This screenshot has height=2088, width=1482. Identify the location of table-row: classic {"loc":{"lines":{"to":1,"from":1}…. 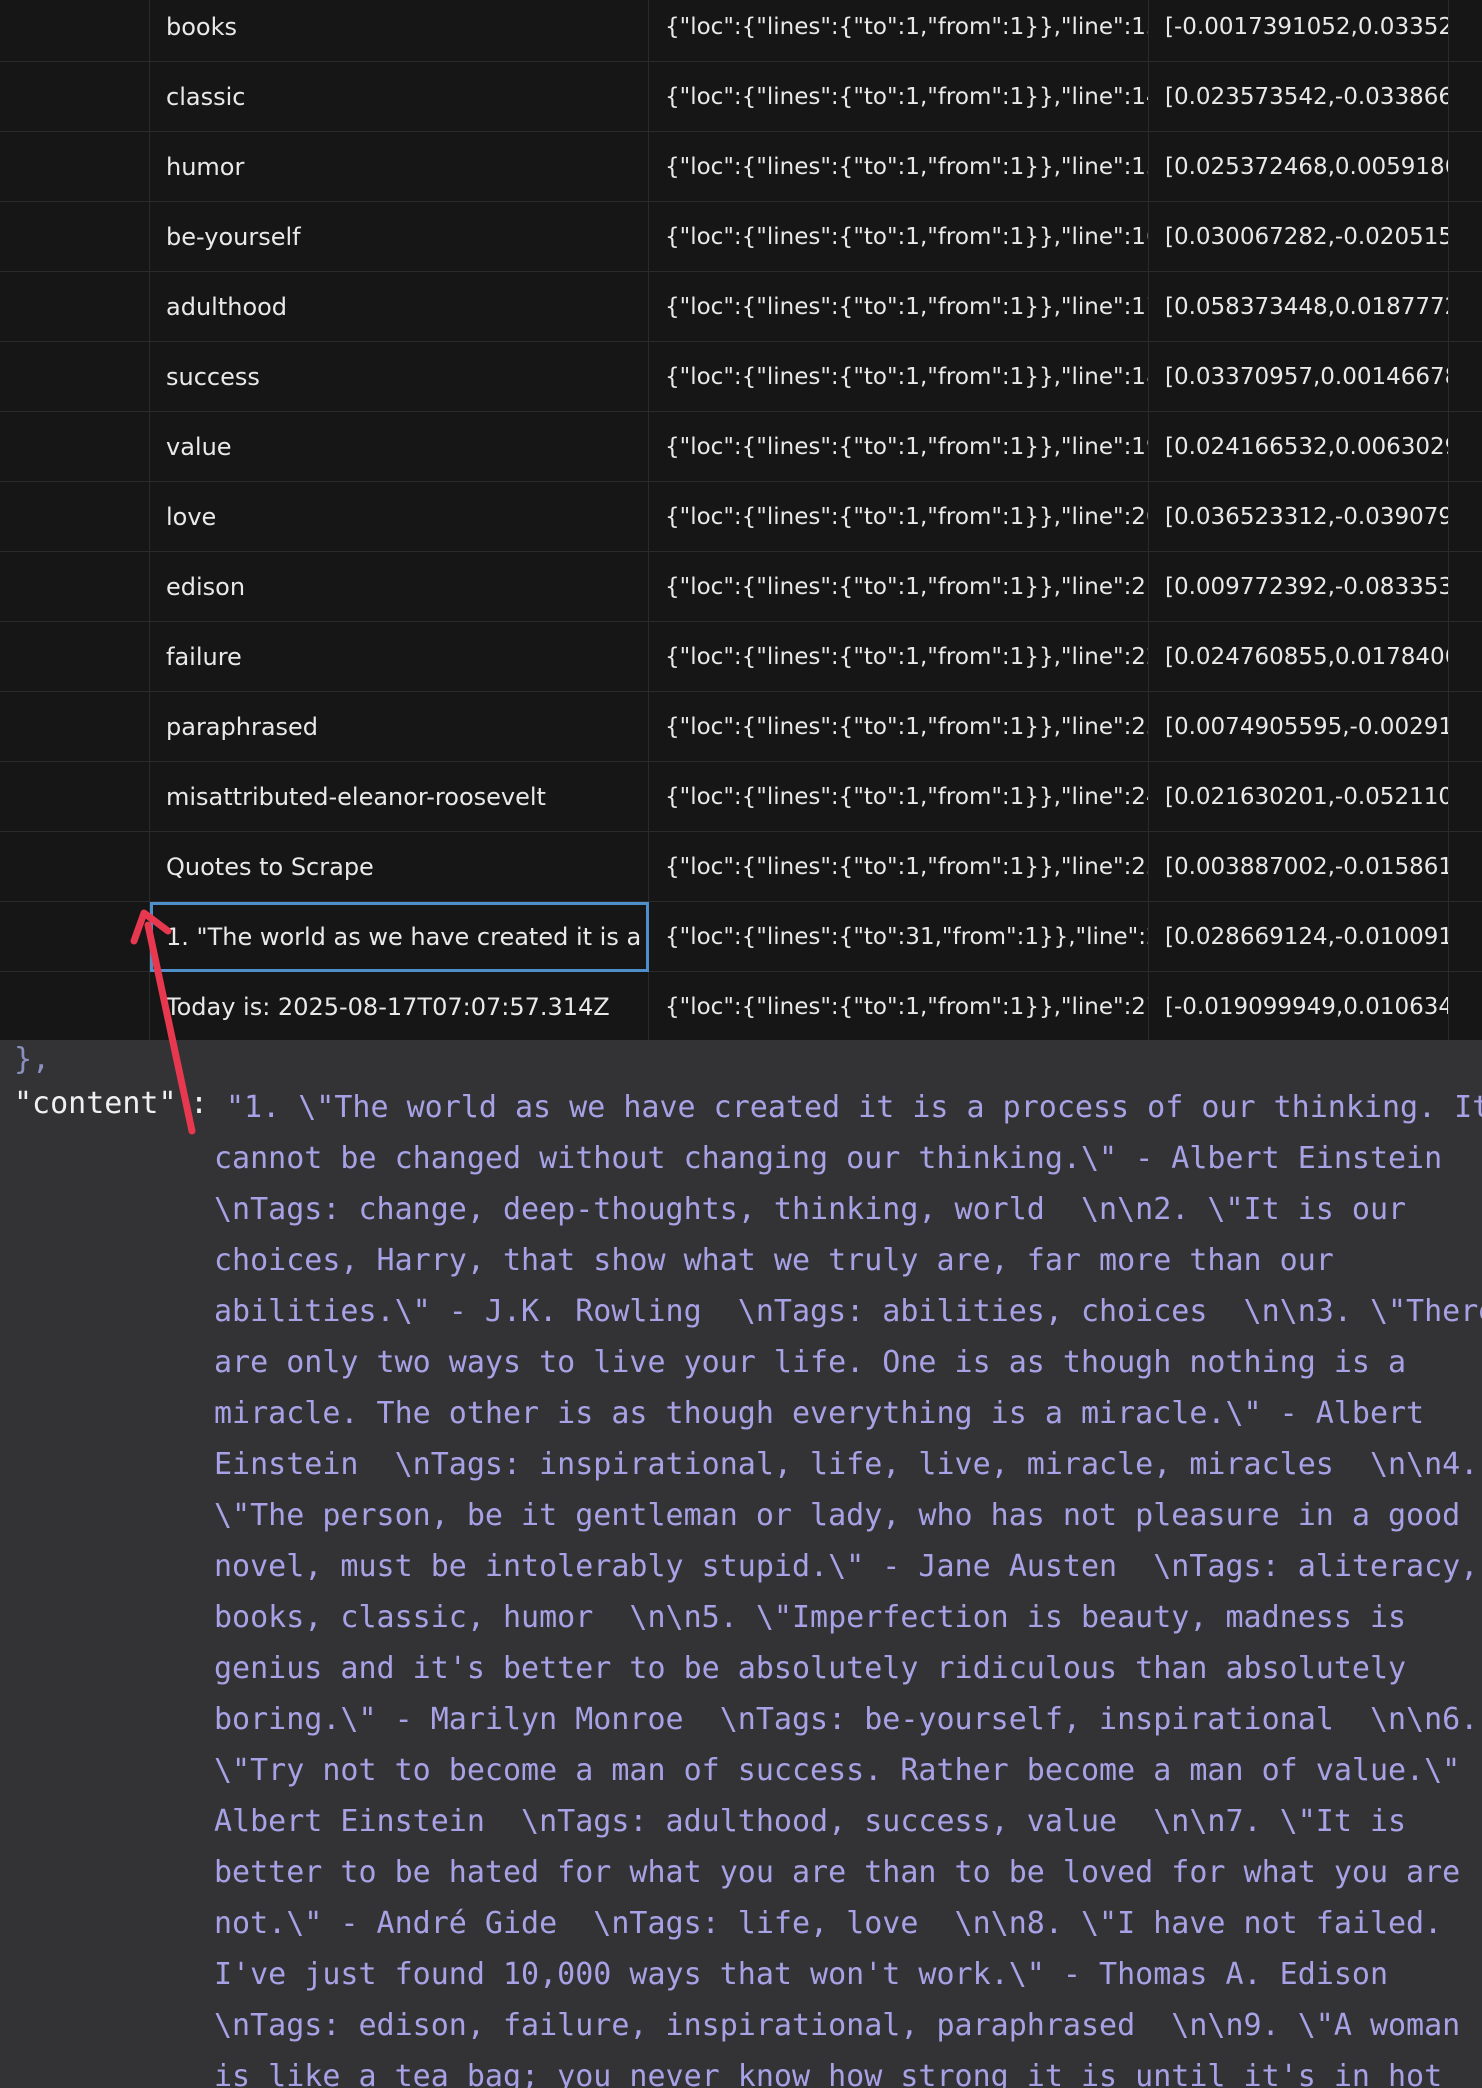
(741, 97).